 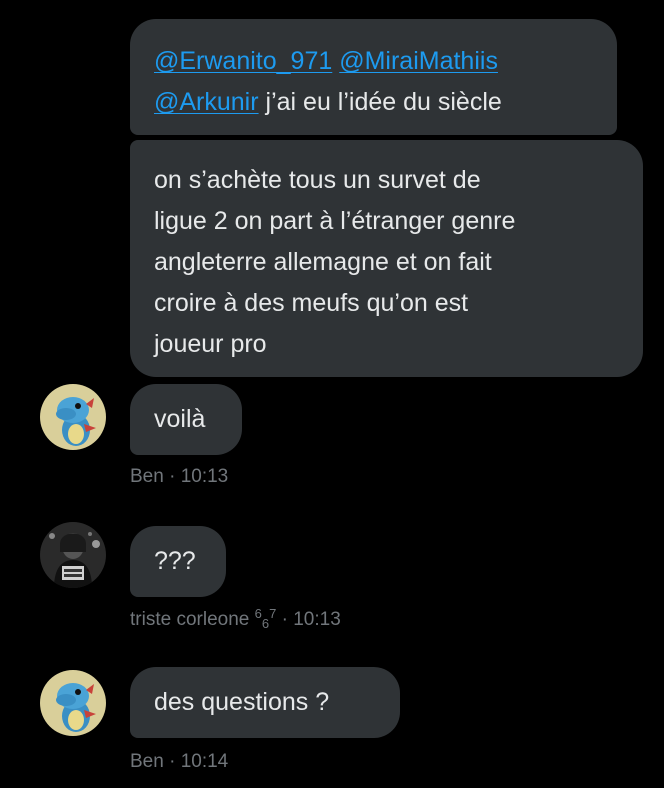 What do you see at coordinates (175, 561) in the screenshot?
I see `message-text: ???` at bounding box center [175, 561].